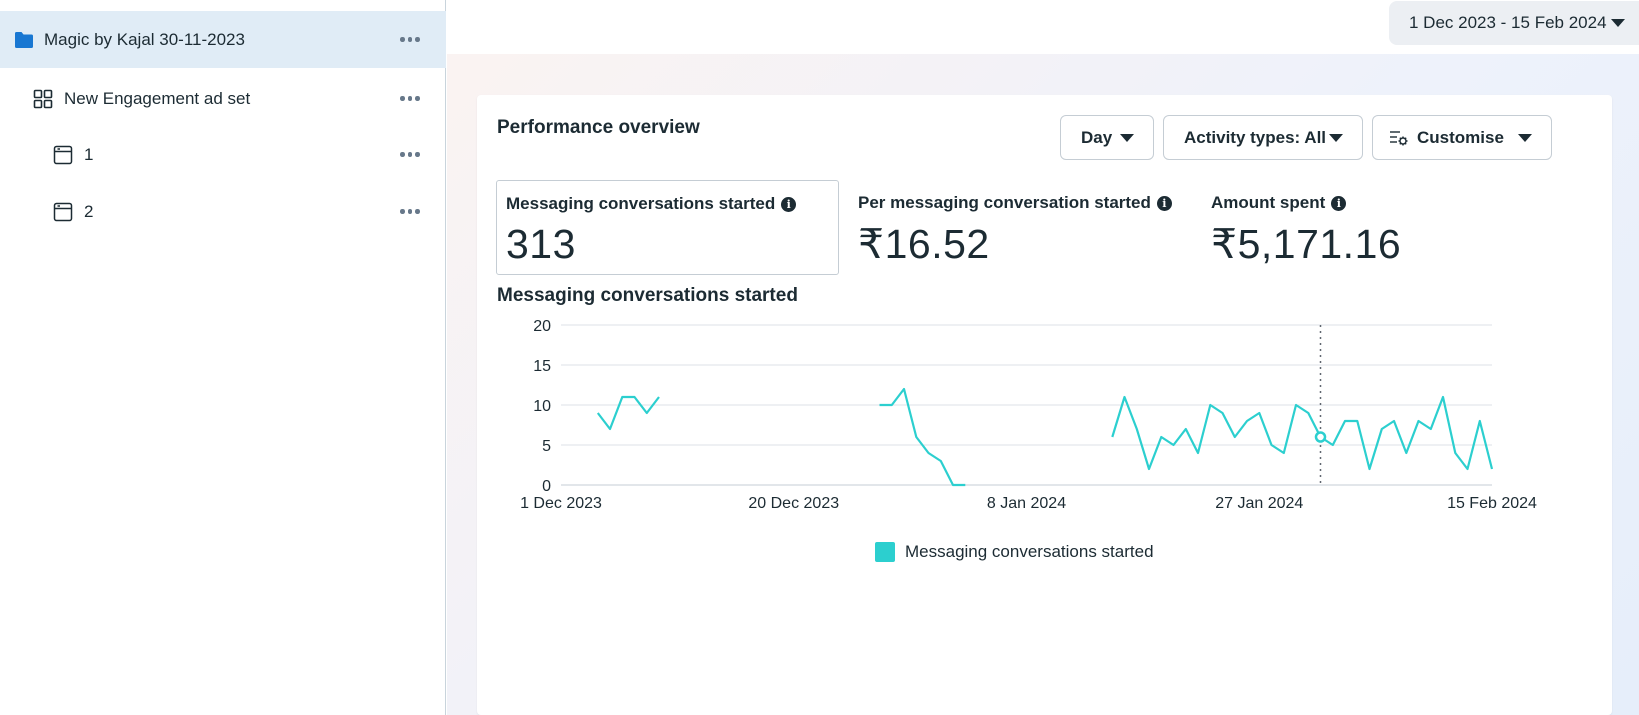 The image size is (1639, 715). What do you see at coordinates (885, 552) in the screenshot?
I see `legend-swatch` at bounding box center [885, 552].